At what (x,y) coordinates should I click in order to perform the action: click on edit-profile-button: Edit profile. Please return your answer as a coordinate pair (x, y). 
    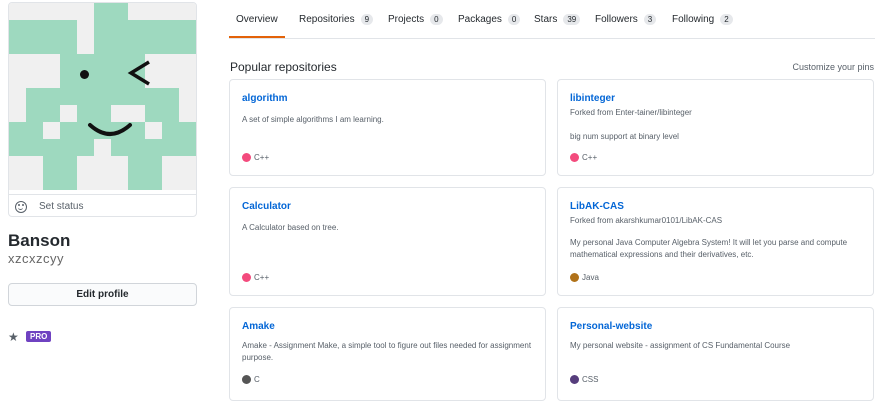
    Looking at the image, I should click on (102, 294).